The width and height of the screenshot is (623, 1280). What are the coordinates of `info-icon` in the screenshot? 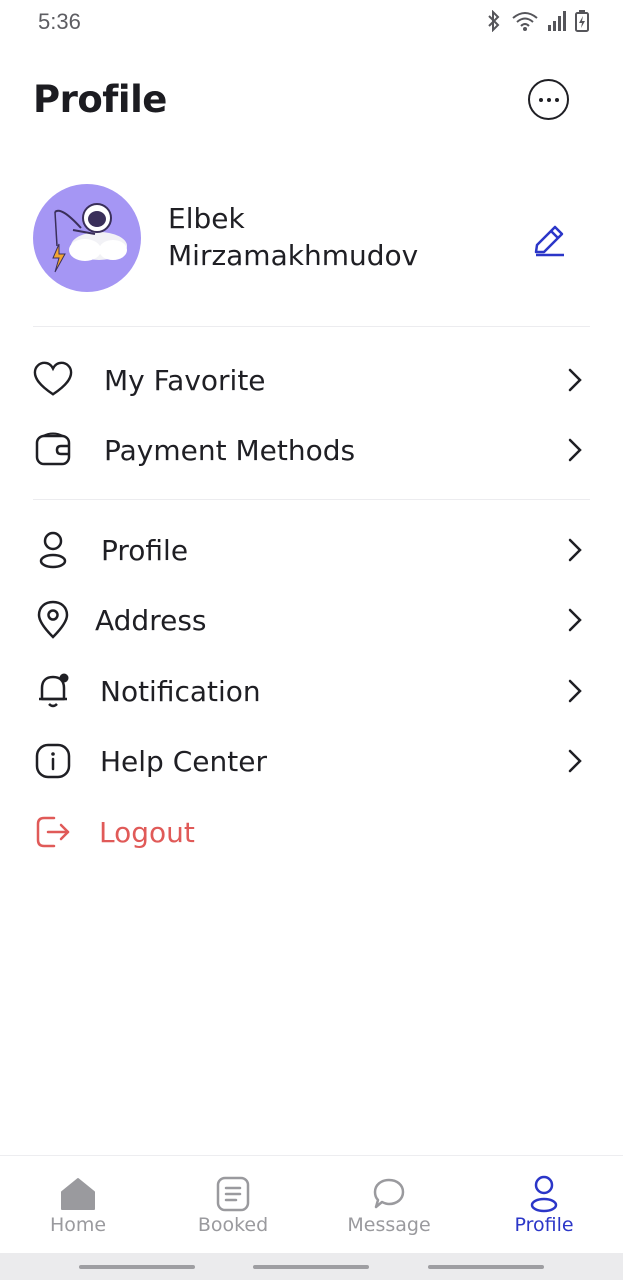 It's located at (53, 761).